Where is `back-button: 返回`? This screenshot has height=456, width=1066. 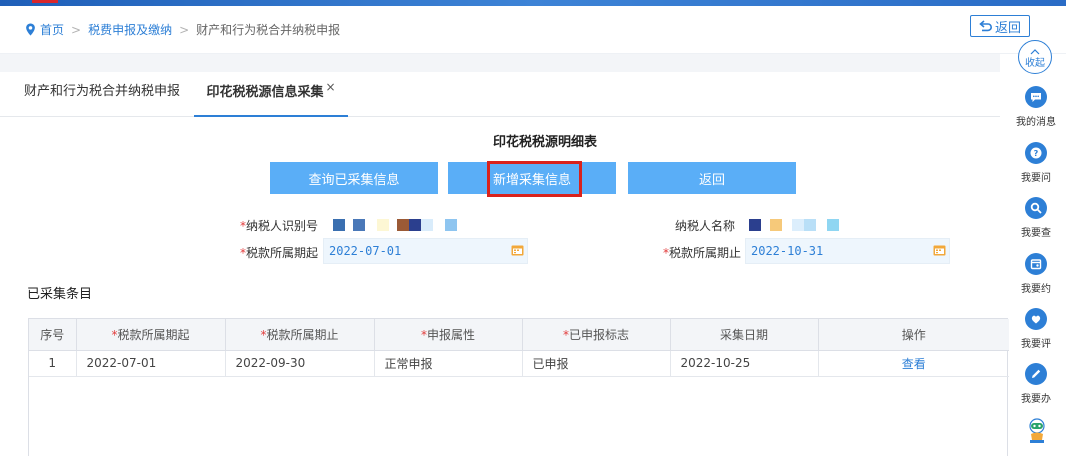 back-button: 返回 is located at coordinates (1000, 26).